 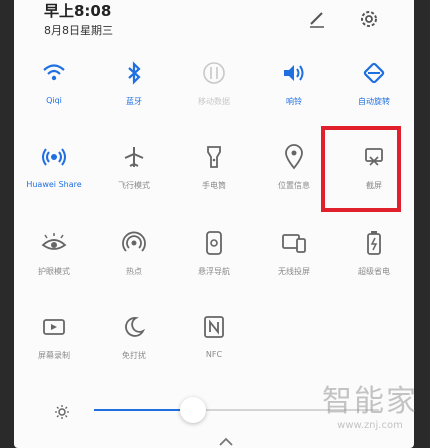 I want to click on bluetooth-icon, so click(x=134, y=73).